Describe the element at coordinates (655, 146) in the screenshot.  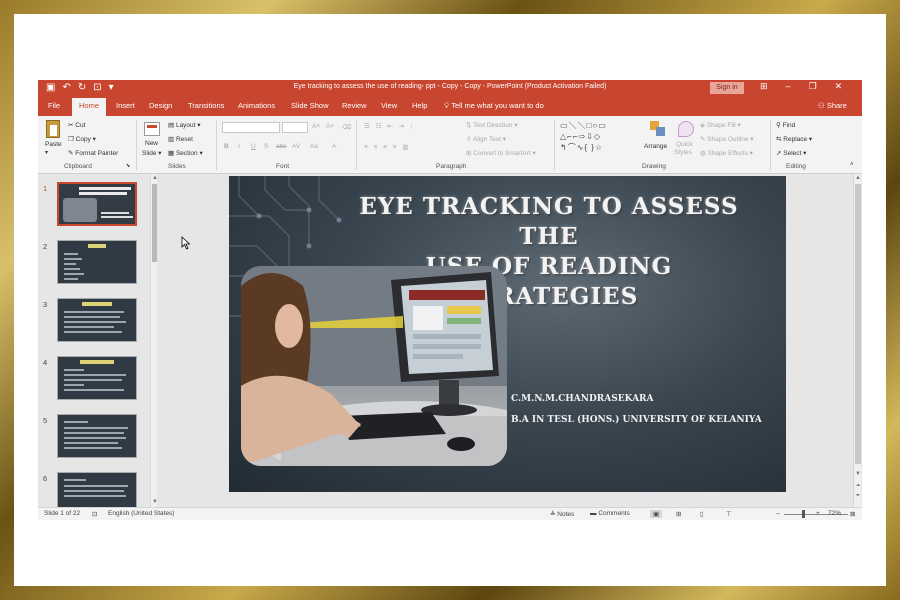
I see `arrange-button: Arrange` at that location.